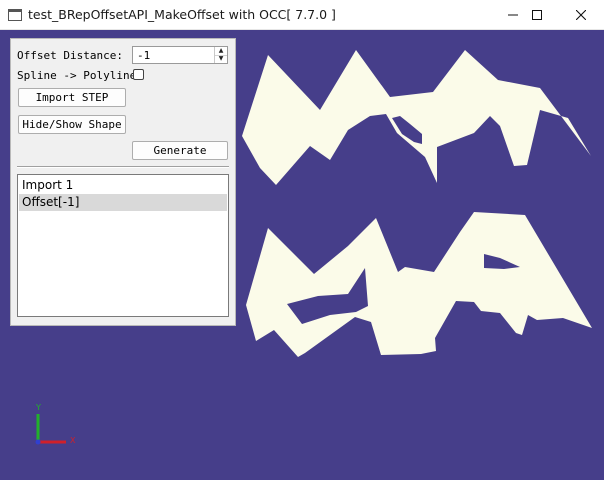  Describe the element at coordinates (70, 55) in the screenshot. I see `offset-distance-label: Offset Distance:` at that location.